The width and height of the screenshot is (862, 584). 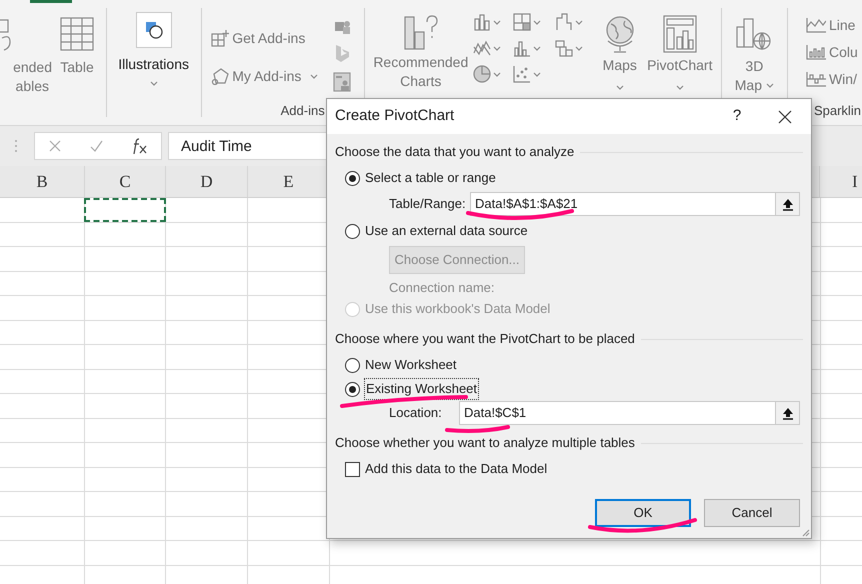 I want to click on button-label: ended, so click(x=32, y=67).